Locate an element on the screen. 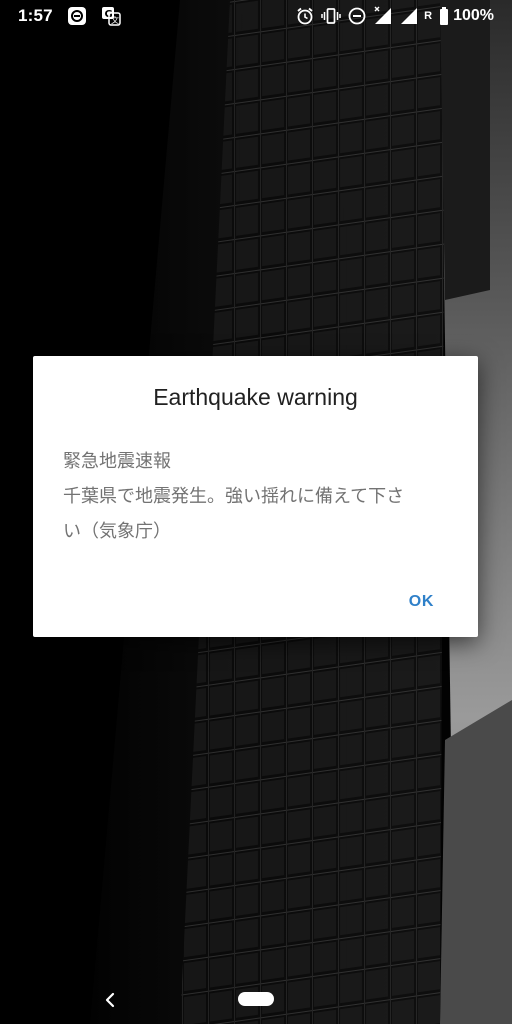 Image resolution: width=512 pixels, height=1024 pixels. battery-percentage: 100% is located at coordinates (473, 15).